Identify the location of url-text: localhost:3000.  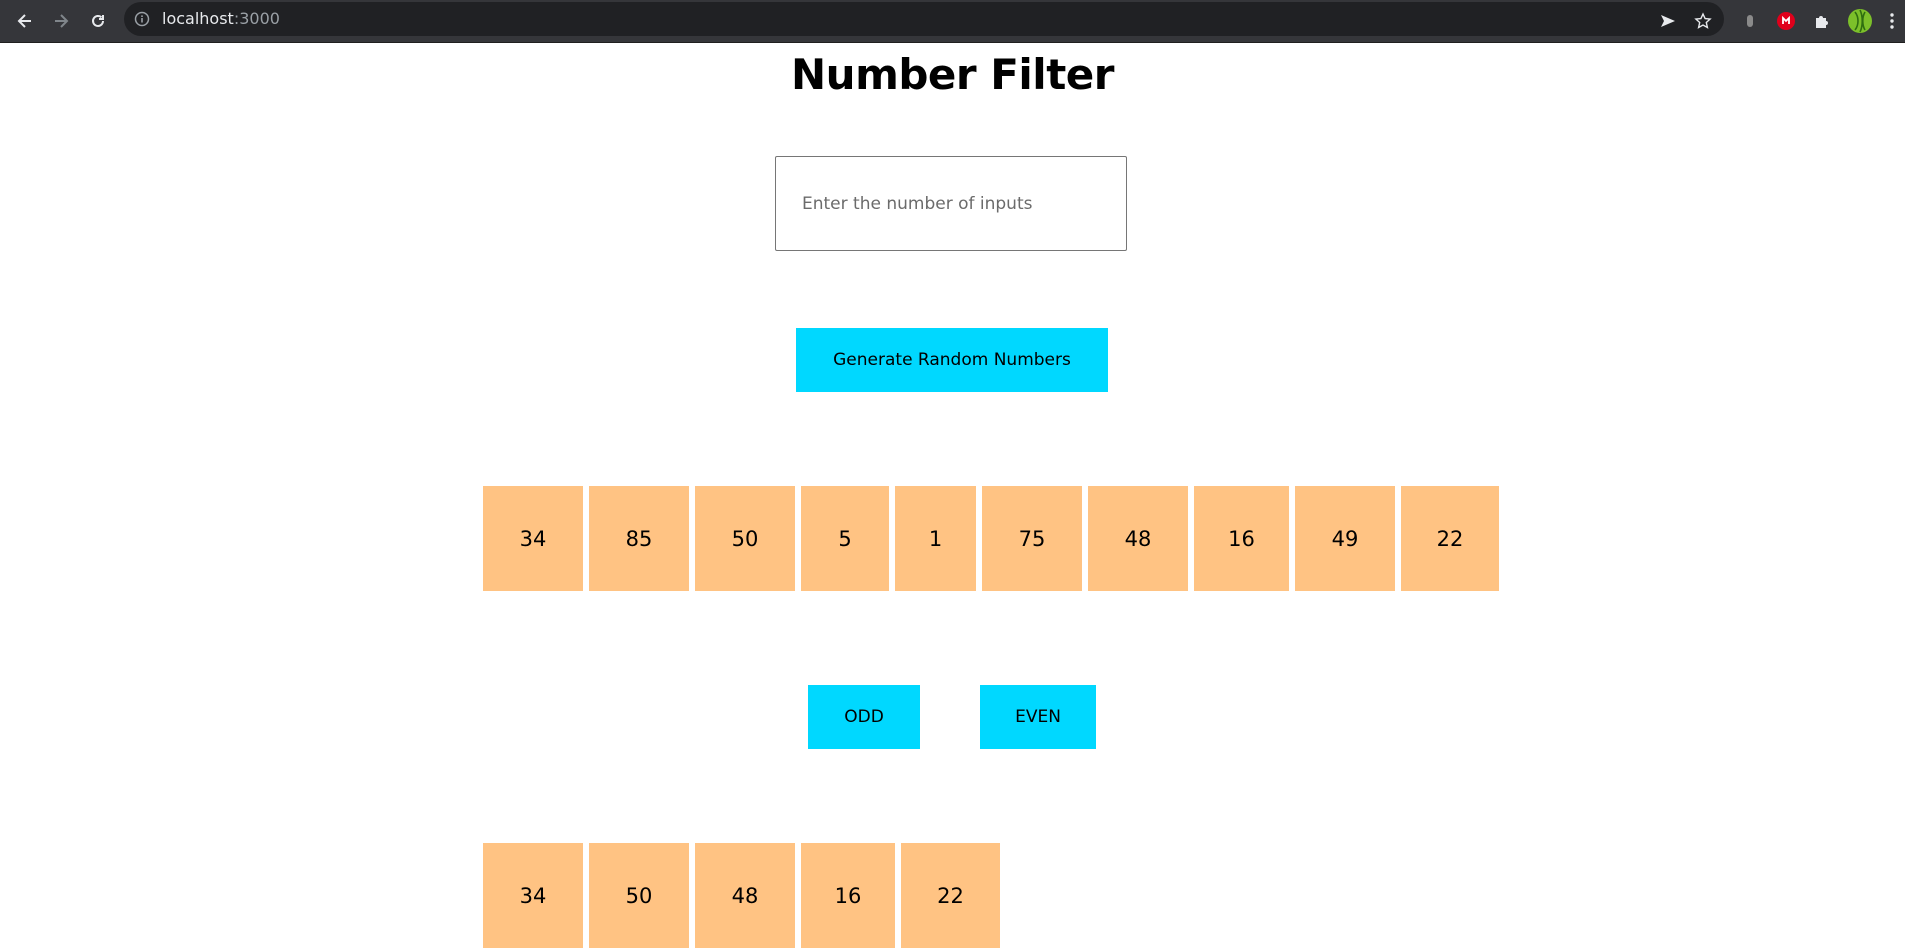
(221, 18).